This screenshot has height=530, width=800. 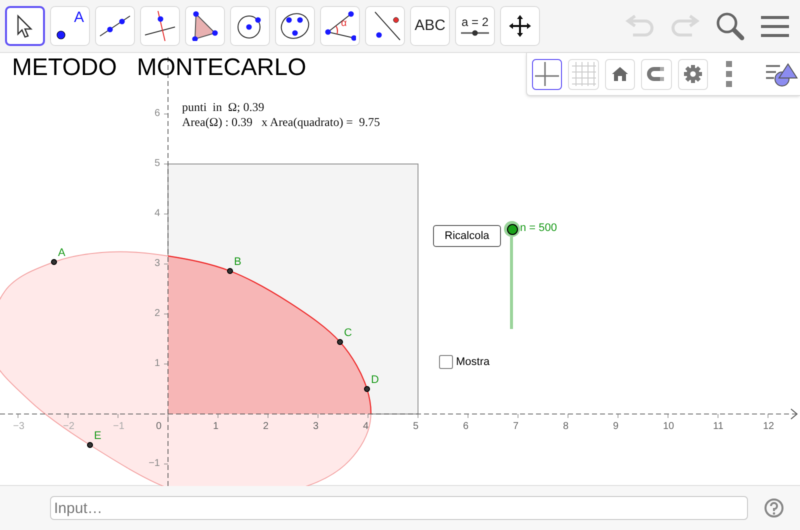 I want to click on settings-icon, so click(x=692, y=74).